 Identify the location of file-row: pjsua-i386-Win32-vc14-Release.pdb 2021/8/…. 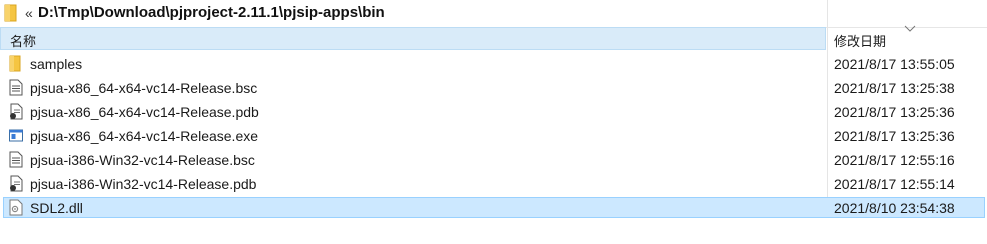
(493, 184).